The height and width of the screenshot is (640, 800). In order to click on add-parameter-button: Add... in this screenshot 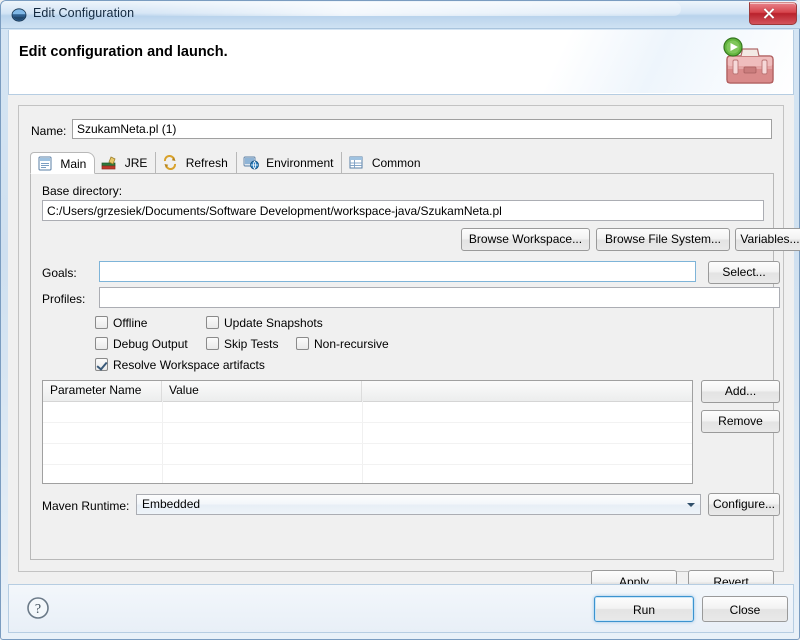, I will do `click(740, 391)`.